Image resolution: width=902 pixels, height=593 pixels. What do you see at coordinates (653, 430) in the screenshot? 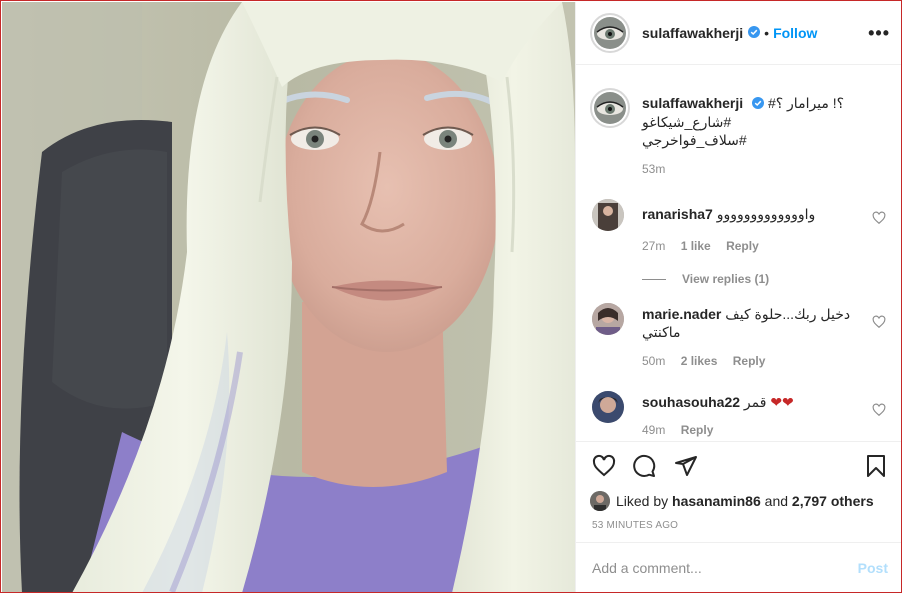
I see `comment-time: 49m` at bounding box center [653, 430].